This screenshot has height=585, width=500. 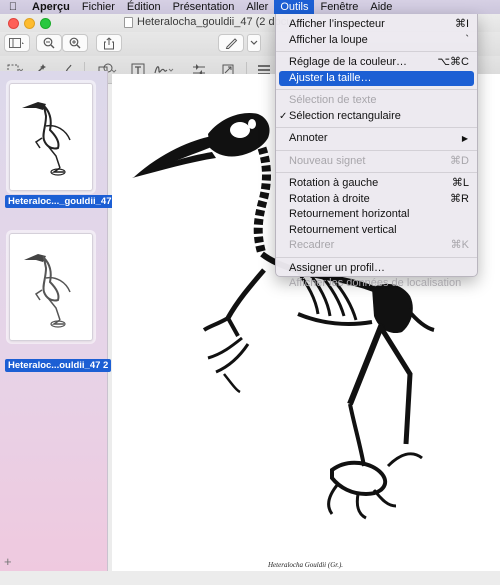 I want to click on zoom-in-button, so click(x=75, y=43).